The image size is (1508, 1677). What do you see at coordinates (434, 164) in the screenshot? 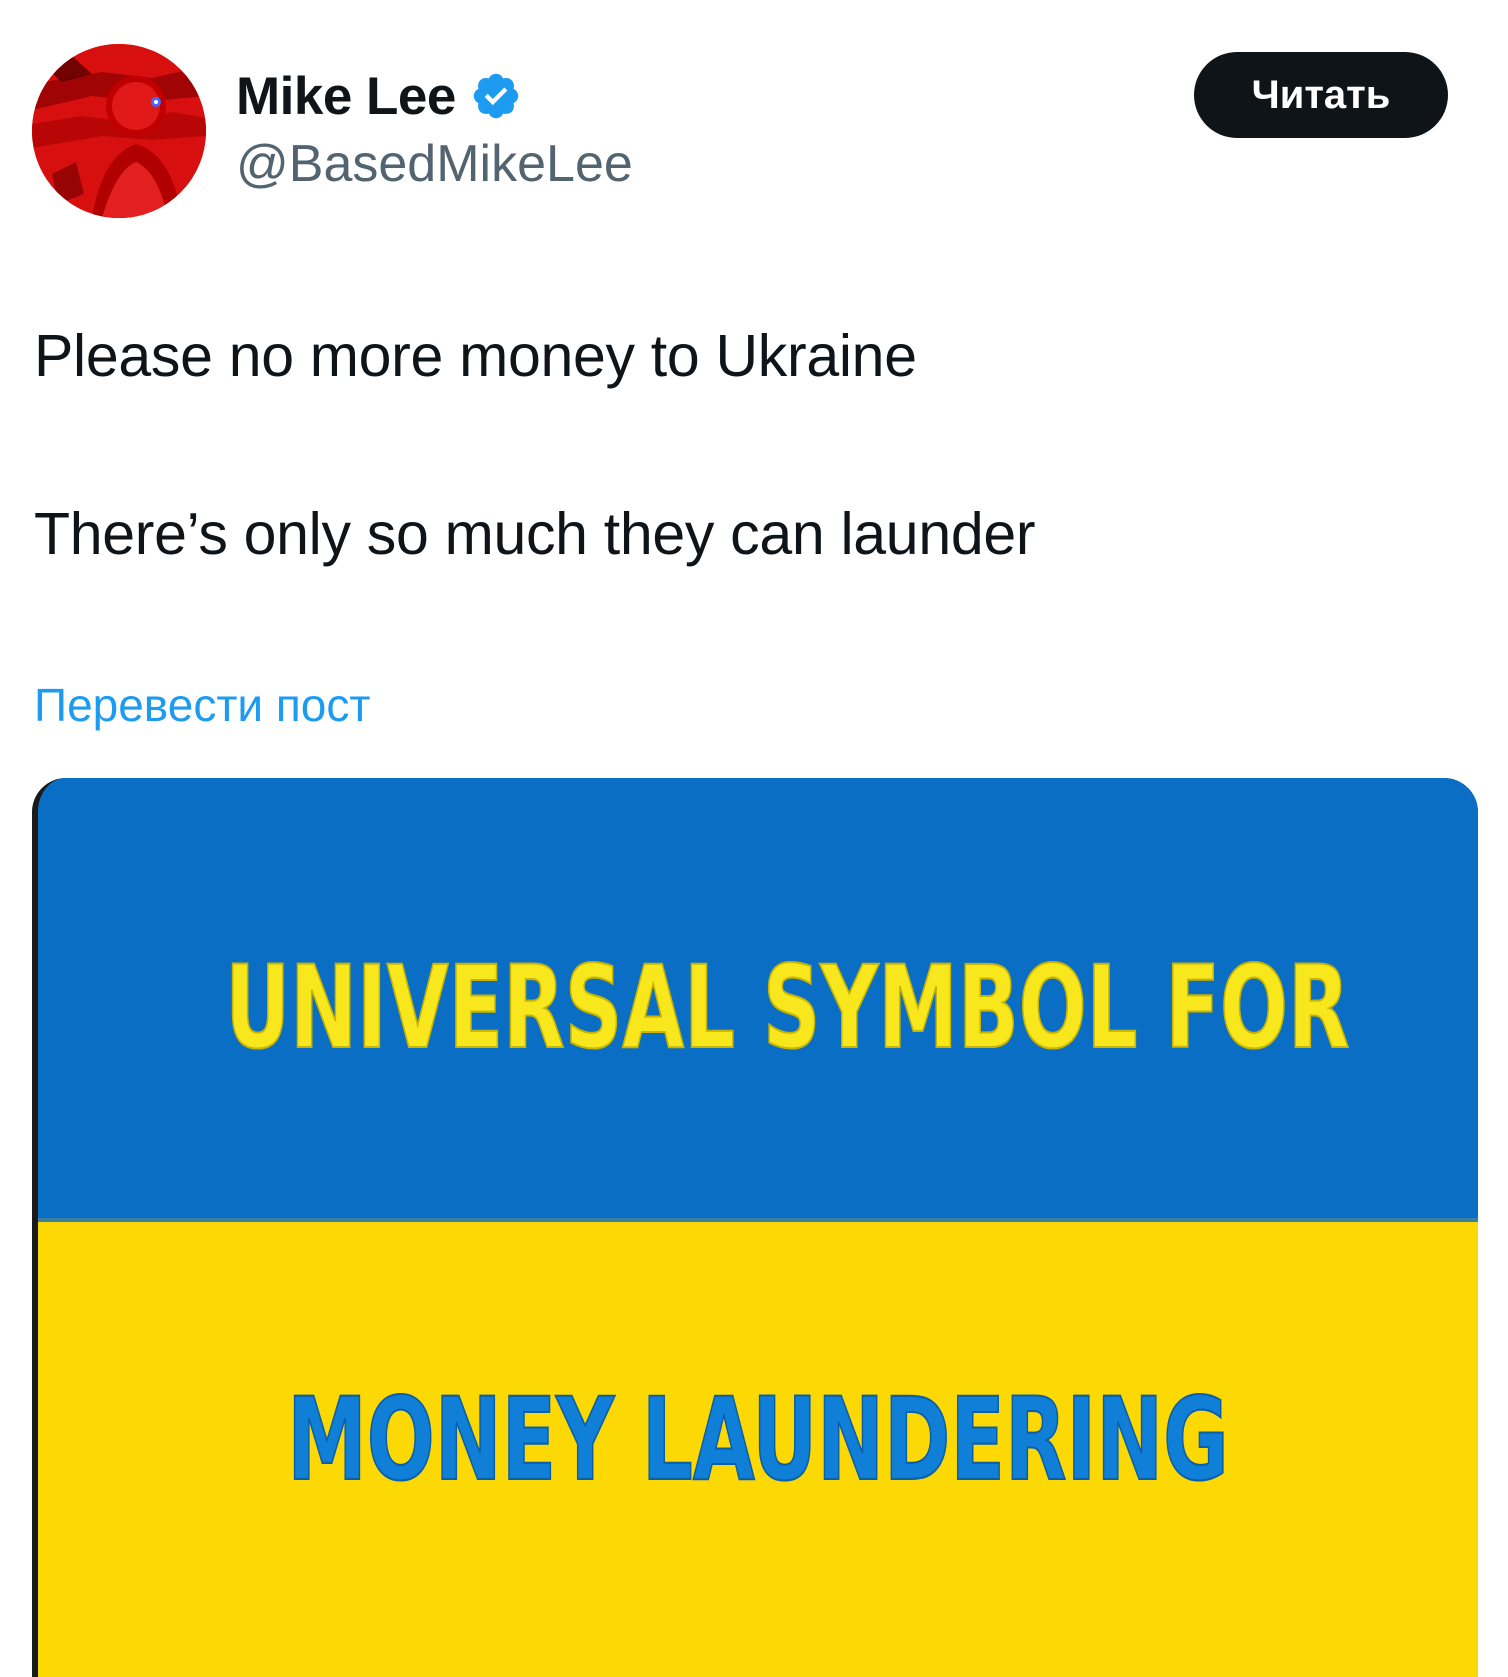
I see `author-handle: @BasedMikeLee` at bounding box center [434, 164].